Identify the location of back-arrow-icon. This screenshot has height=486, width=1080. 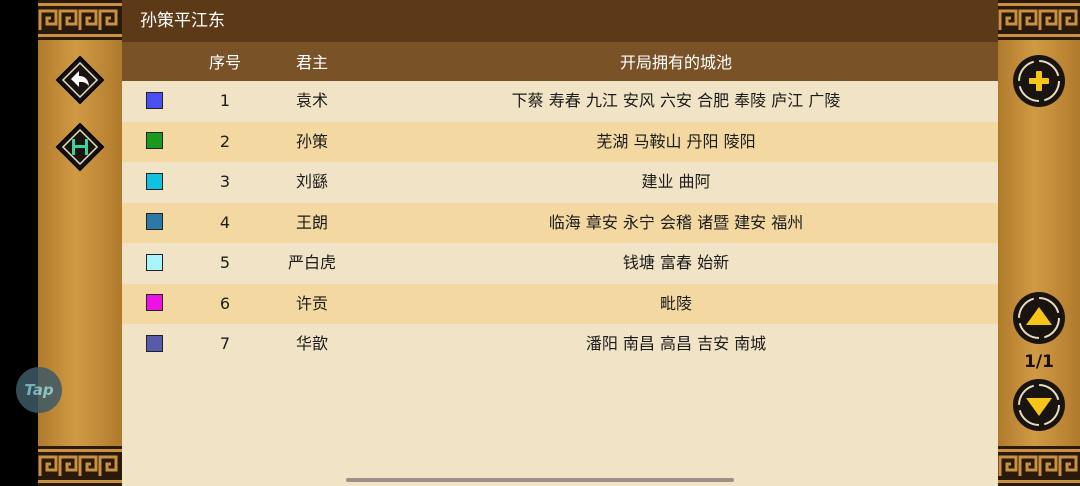
(80, 80).